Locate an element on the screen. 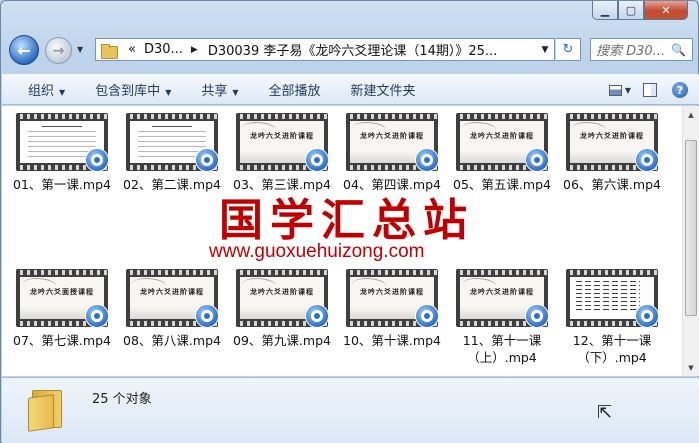  change-view-button: ▼ is located at coordinates (620, 90).